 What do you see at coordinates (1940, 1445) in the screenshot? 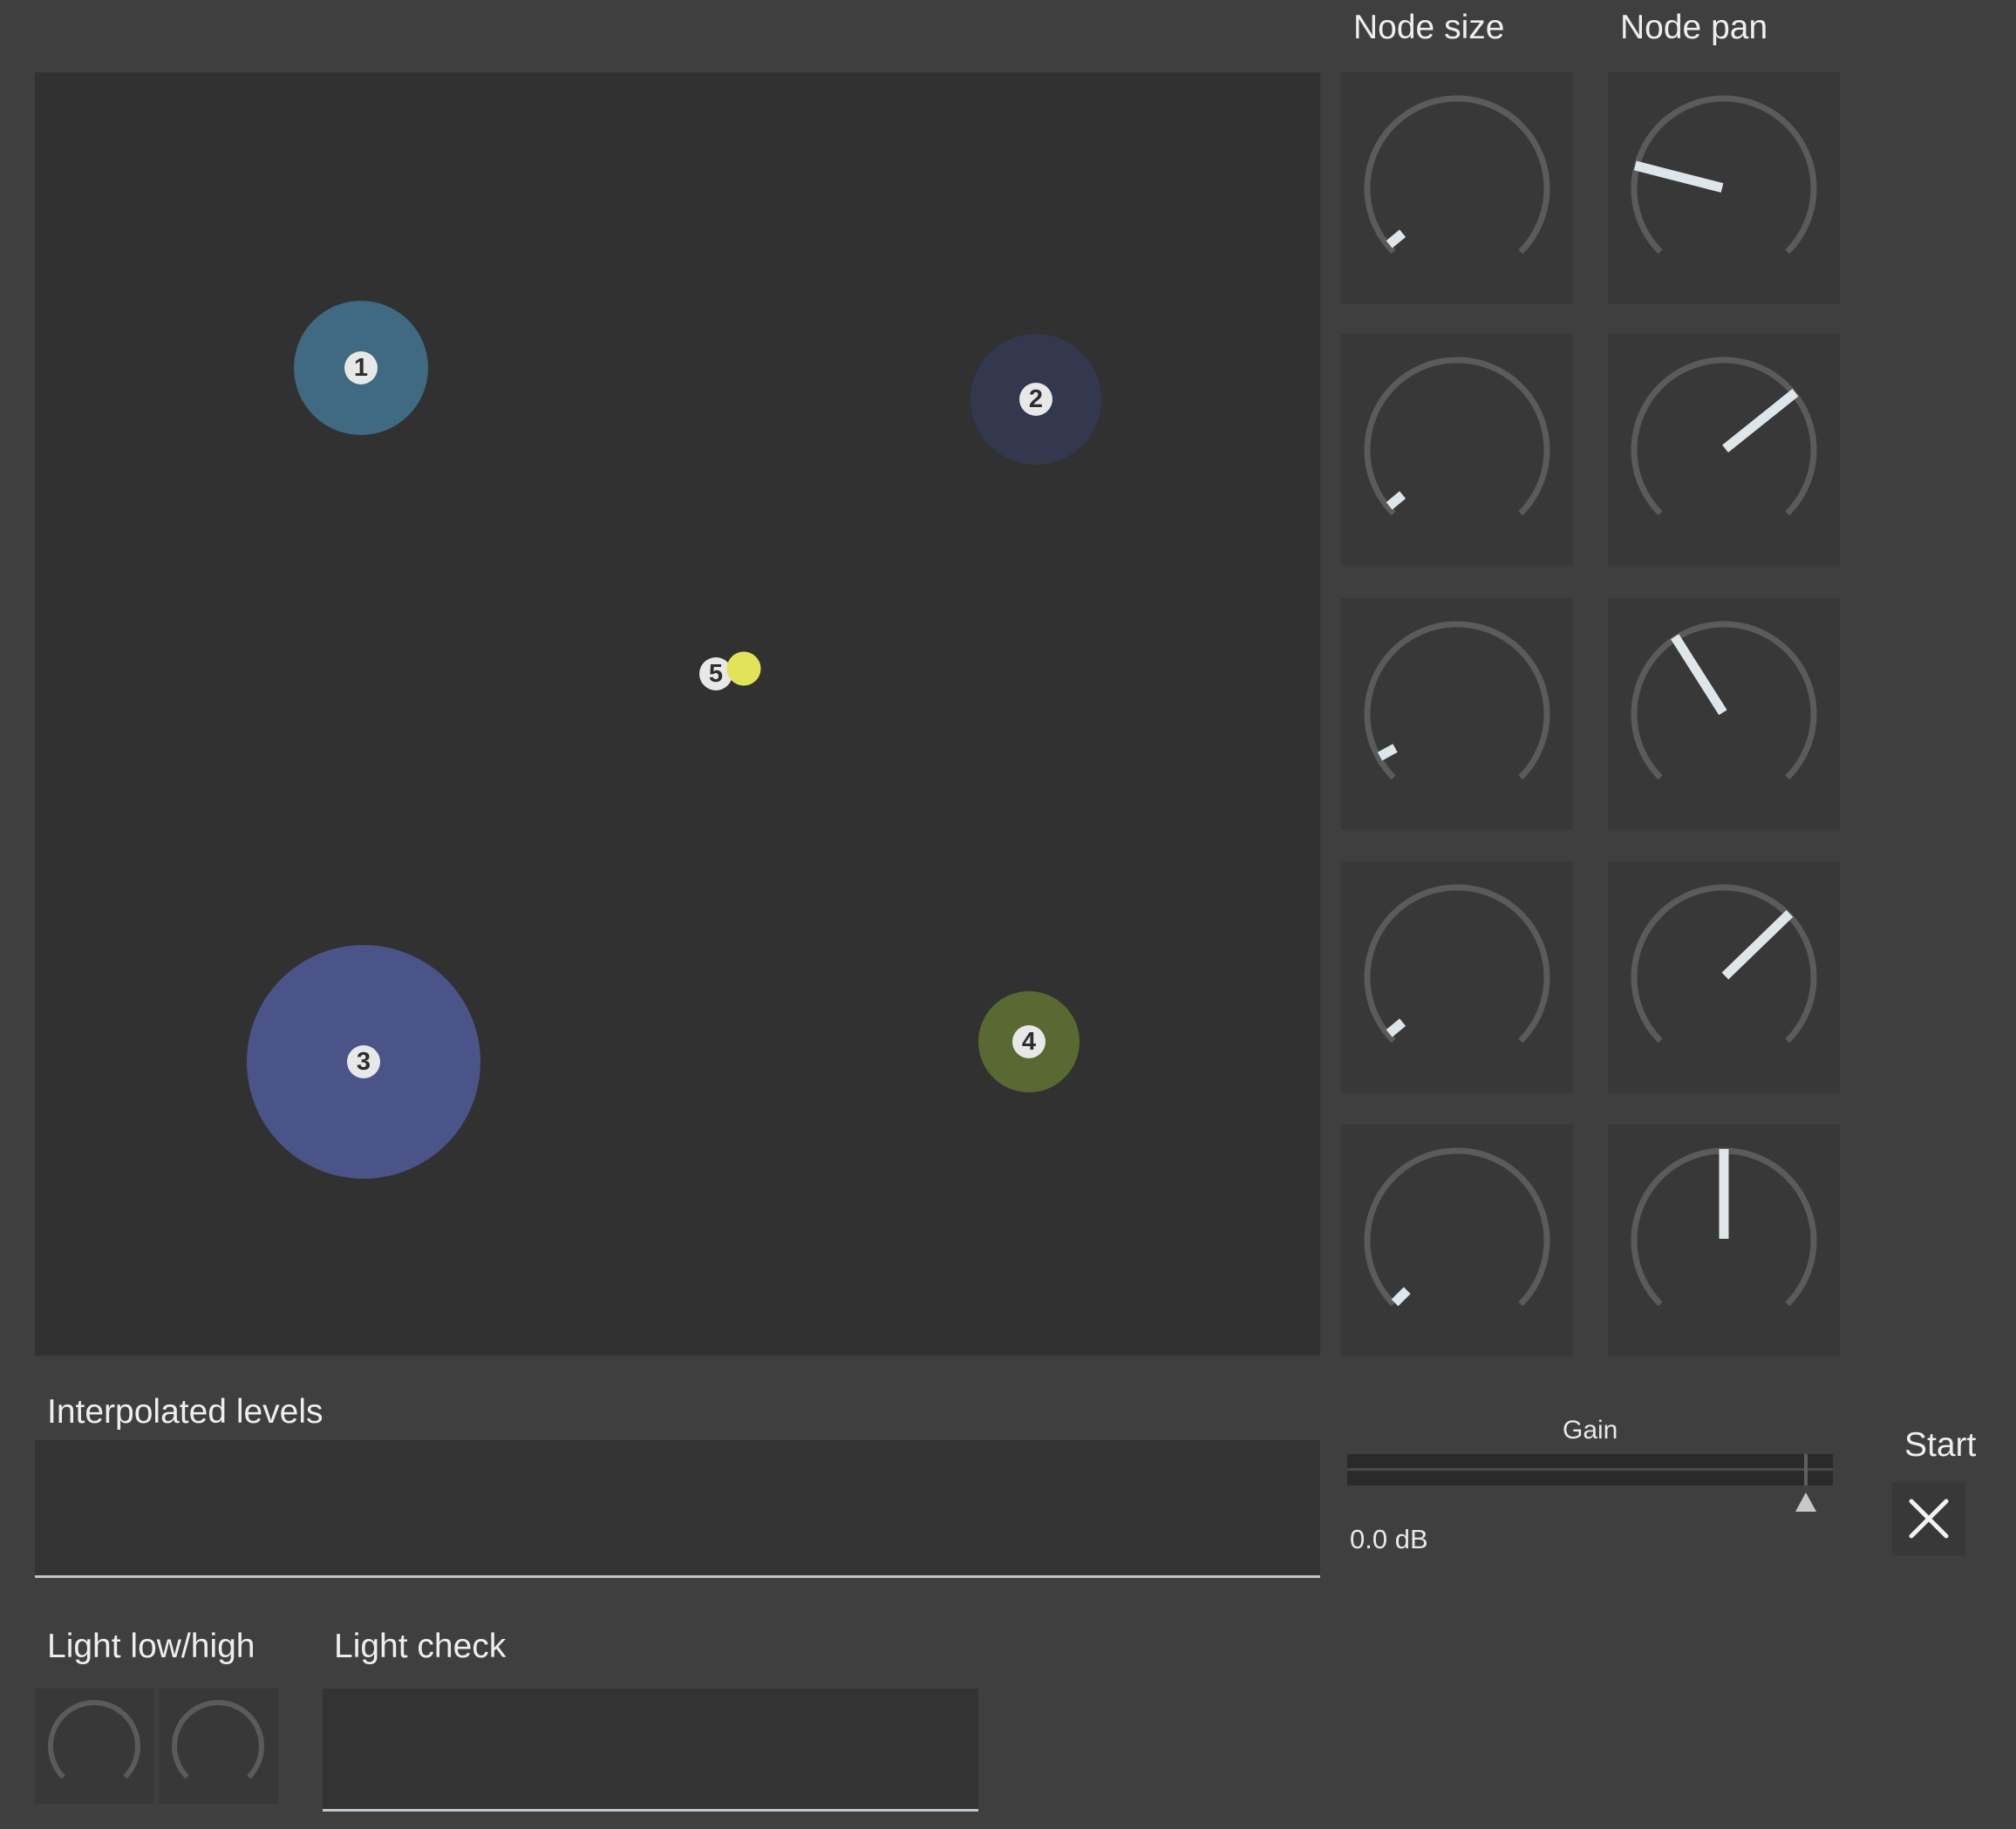
I see `start-label: Start` at bounding box center [1940, 1445].